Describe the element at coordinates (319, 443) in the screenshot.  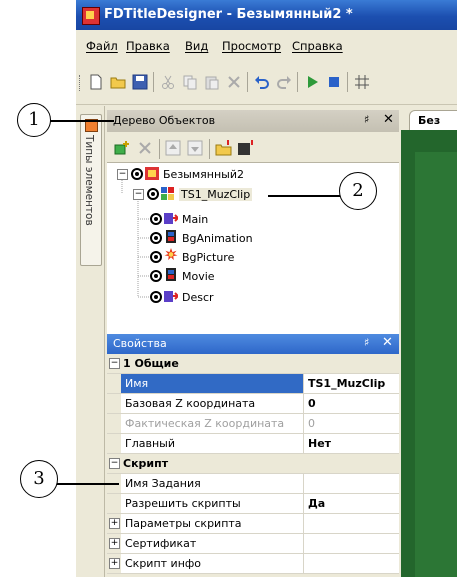
I see `property-value: Нет` at that location.